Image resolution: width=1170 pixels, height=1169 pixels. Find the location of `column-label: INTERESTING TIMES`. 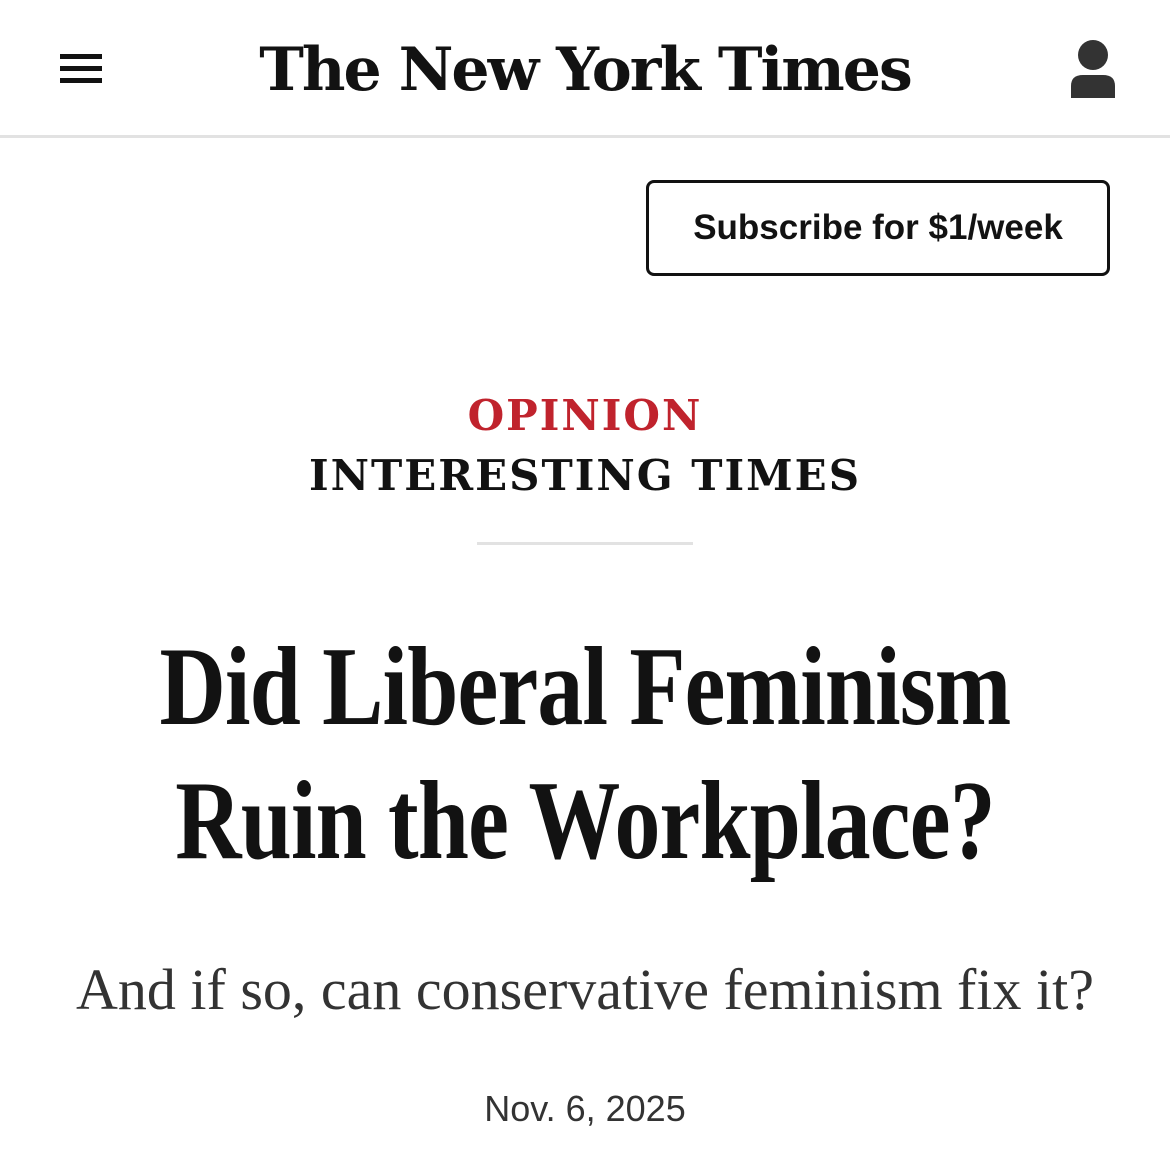

column-label: INTERESTING TIMES is located at coordinates (585, 476).